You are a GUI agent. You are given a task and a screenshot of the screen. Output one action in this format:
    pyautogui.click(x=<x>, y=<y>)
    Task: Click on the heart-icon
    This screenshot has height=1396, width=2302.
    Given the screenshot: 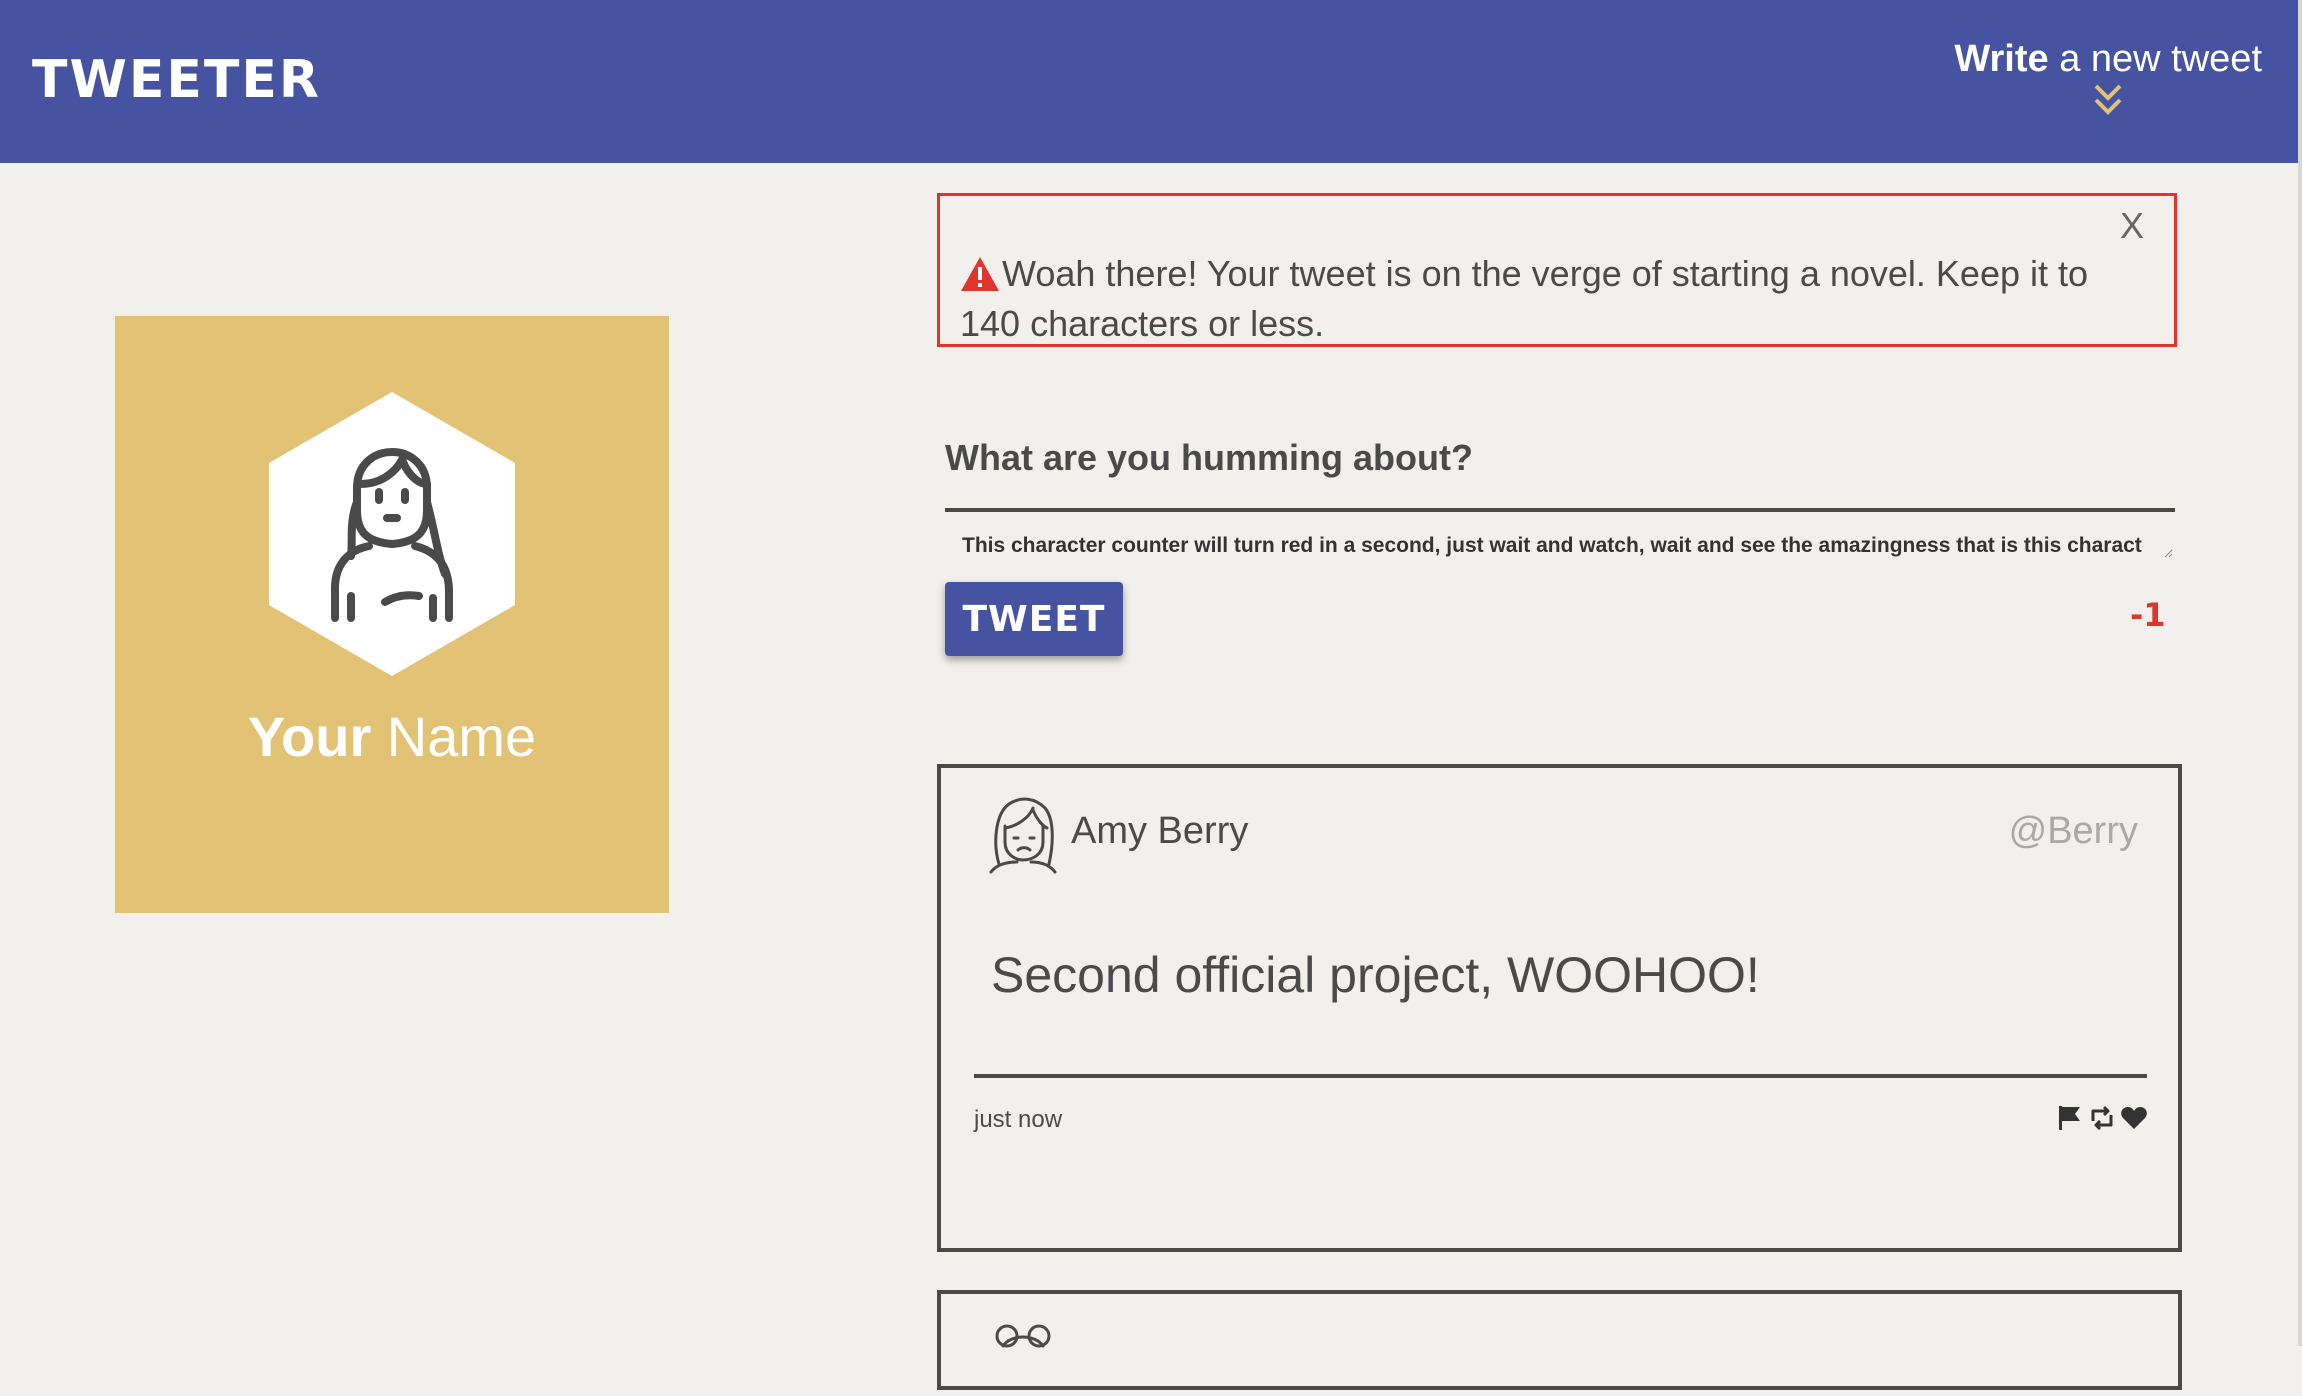 What is the action you would take?
    pyautogui.click(x=2134, y=1118)
    